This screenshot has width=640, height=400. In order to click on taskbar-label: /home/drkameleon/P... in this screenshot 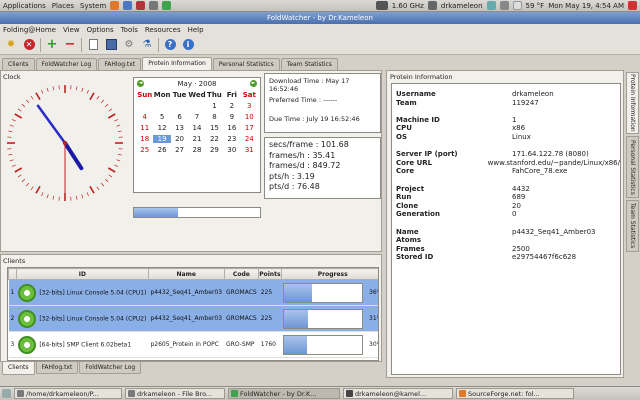, I will do `click(62, 393)`.